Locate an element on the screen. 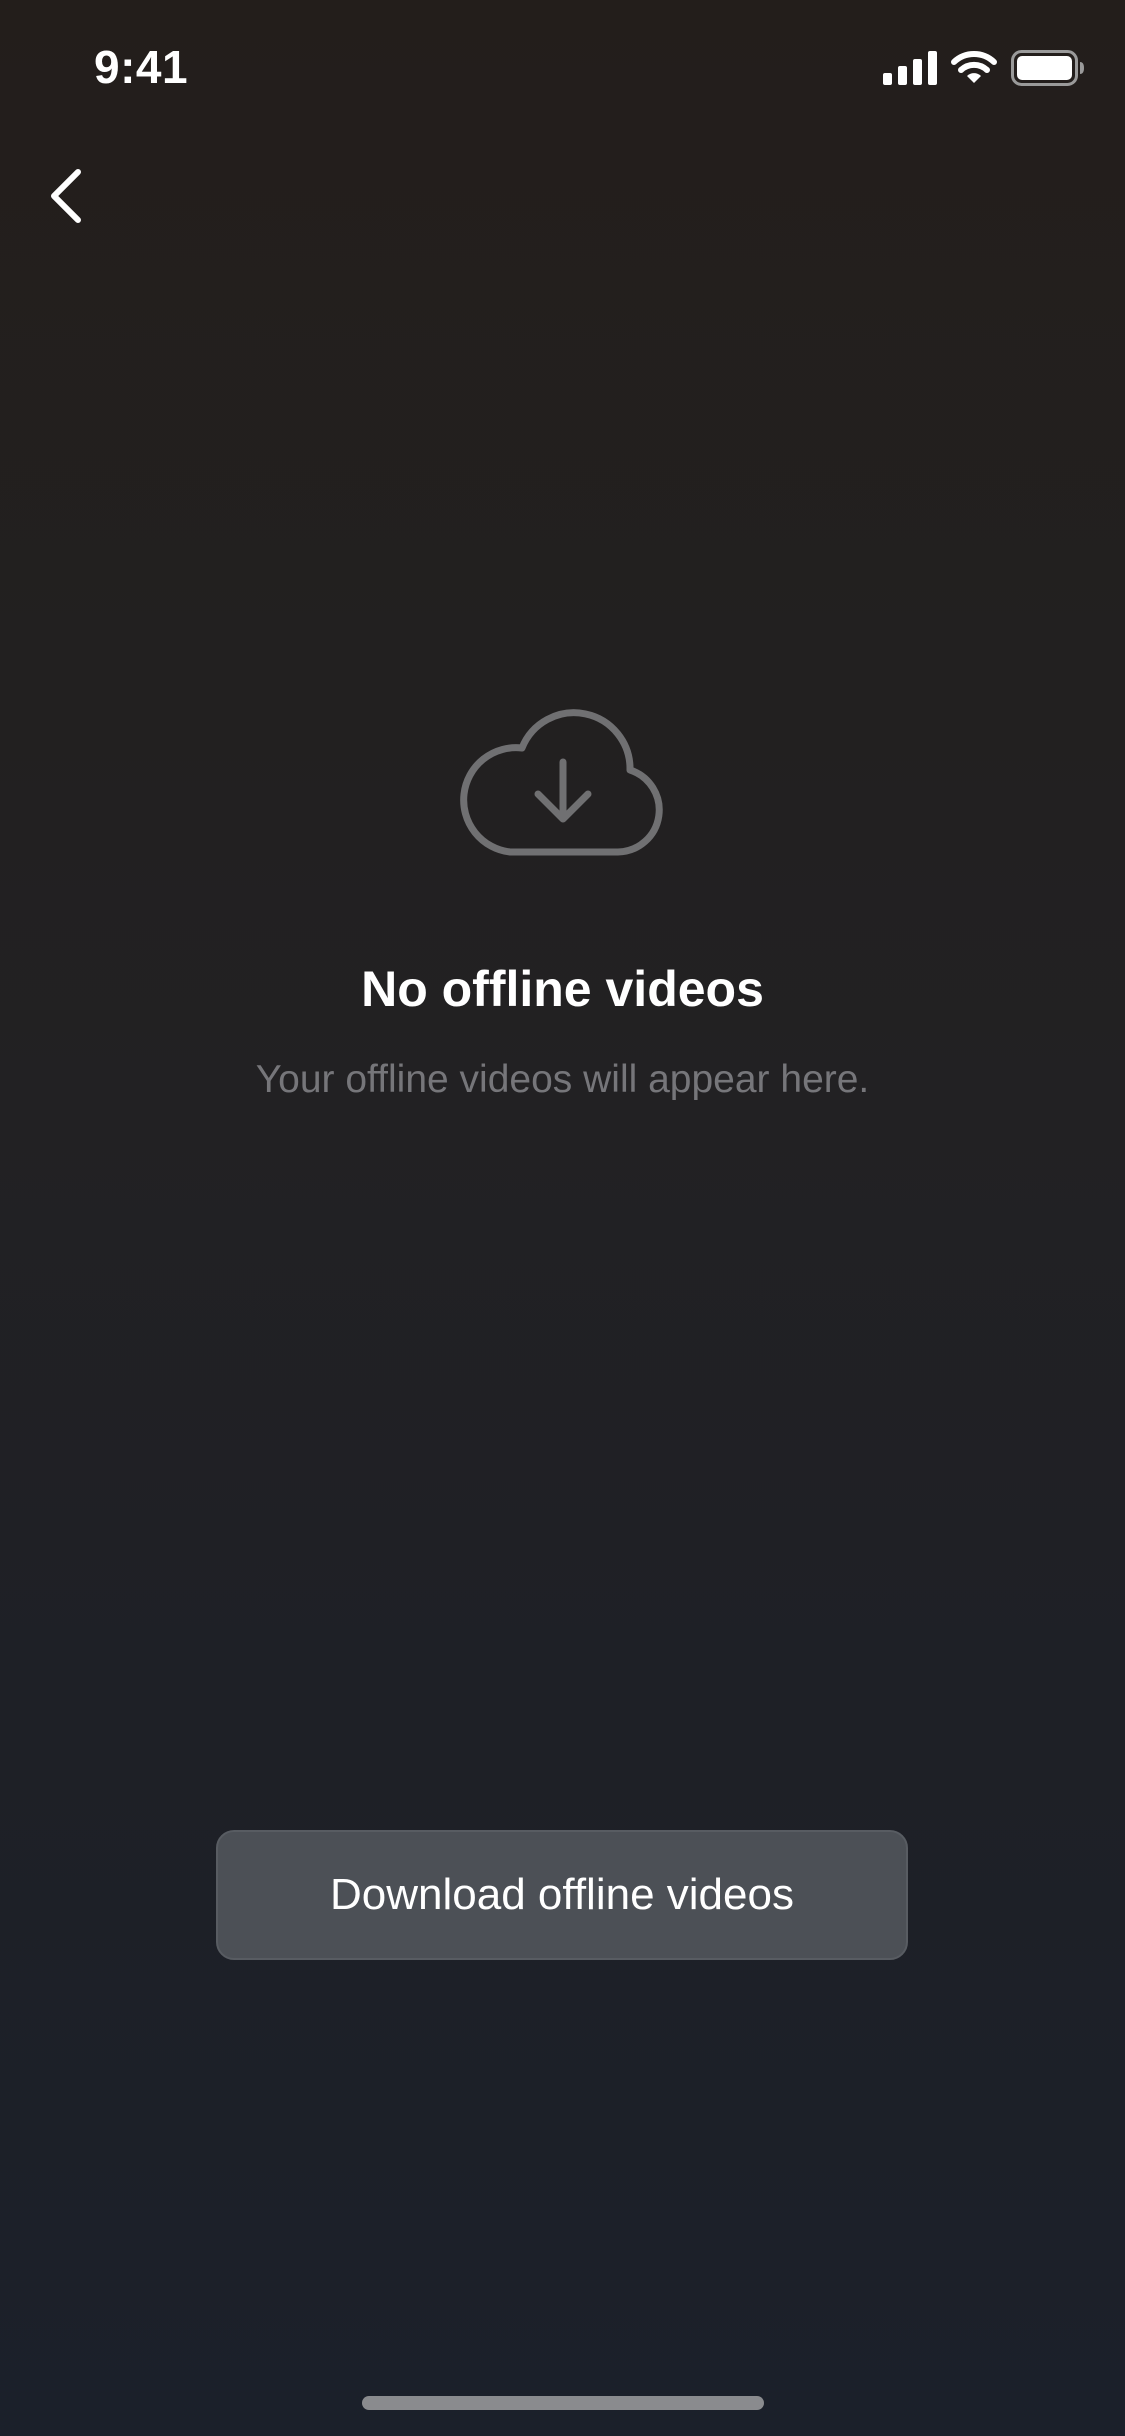  cloud-download-icon is located at coordinates (561, 782).